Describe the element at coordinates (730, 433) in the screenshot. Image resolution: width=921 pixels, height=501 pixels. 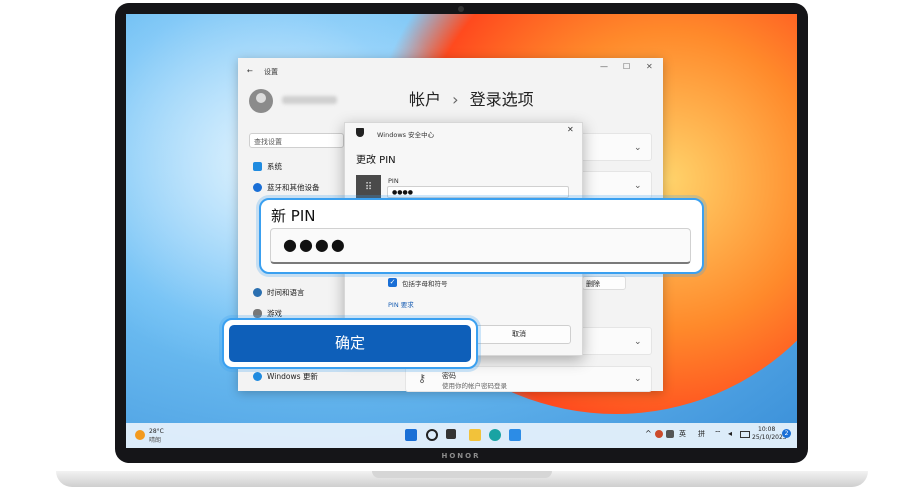
I see `volume-icon: ◂` at that location.